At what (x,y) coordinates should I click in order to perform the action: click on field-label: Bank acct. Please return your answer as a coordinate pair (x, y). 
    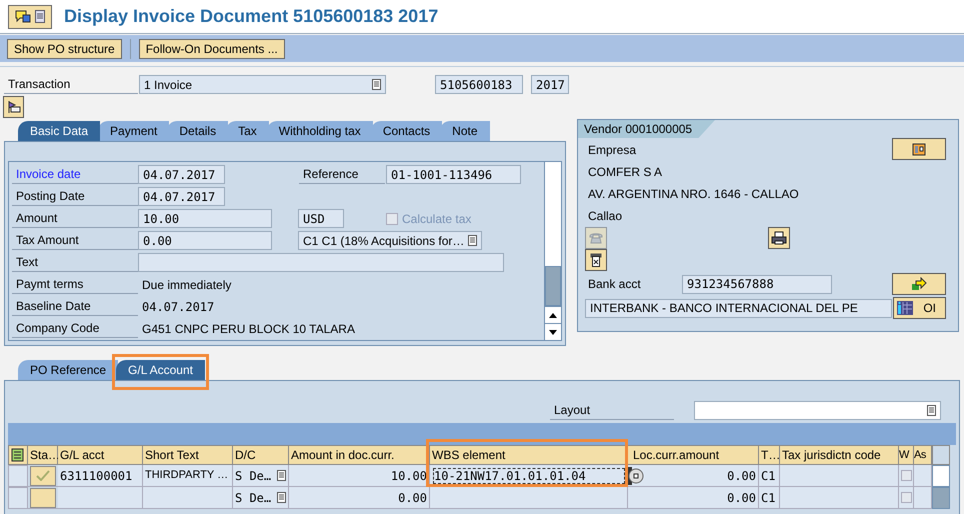
    Looking at the image, I should click on (615, 284).